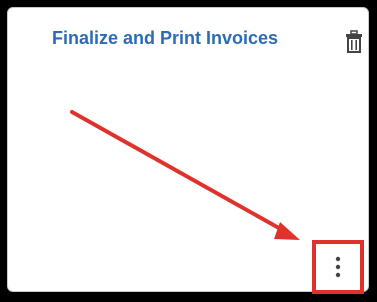 This screenshot has width=377, height=302. I want to click on vertical-ellipsis-icon, so click(338, 267).